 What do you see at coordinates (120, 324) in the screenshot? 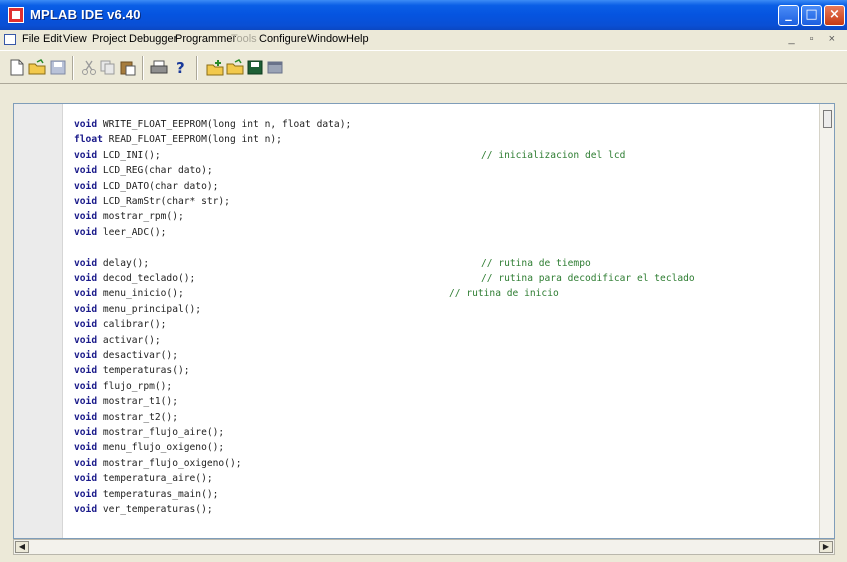
I see `code-line: void calibrar();` at bounding box center [120, 324].